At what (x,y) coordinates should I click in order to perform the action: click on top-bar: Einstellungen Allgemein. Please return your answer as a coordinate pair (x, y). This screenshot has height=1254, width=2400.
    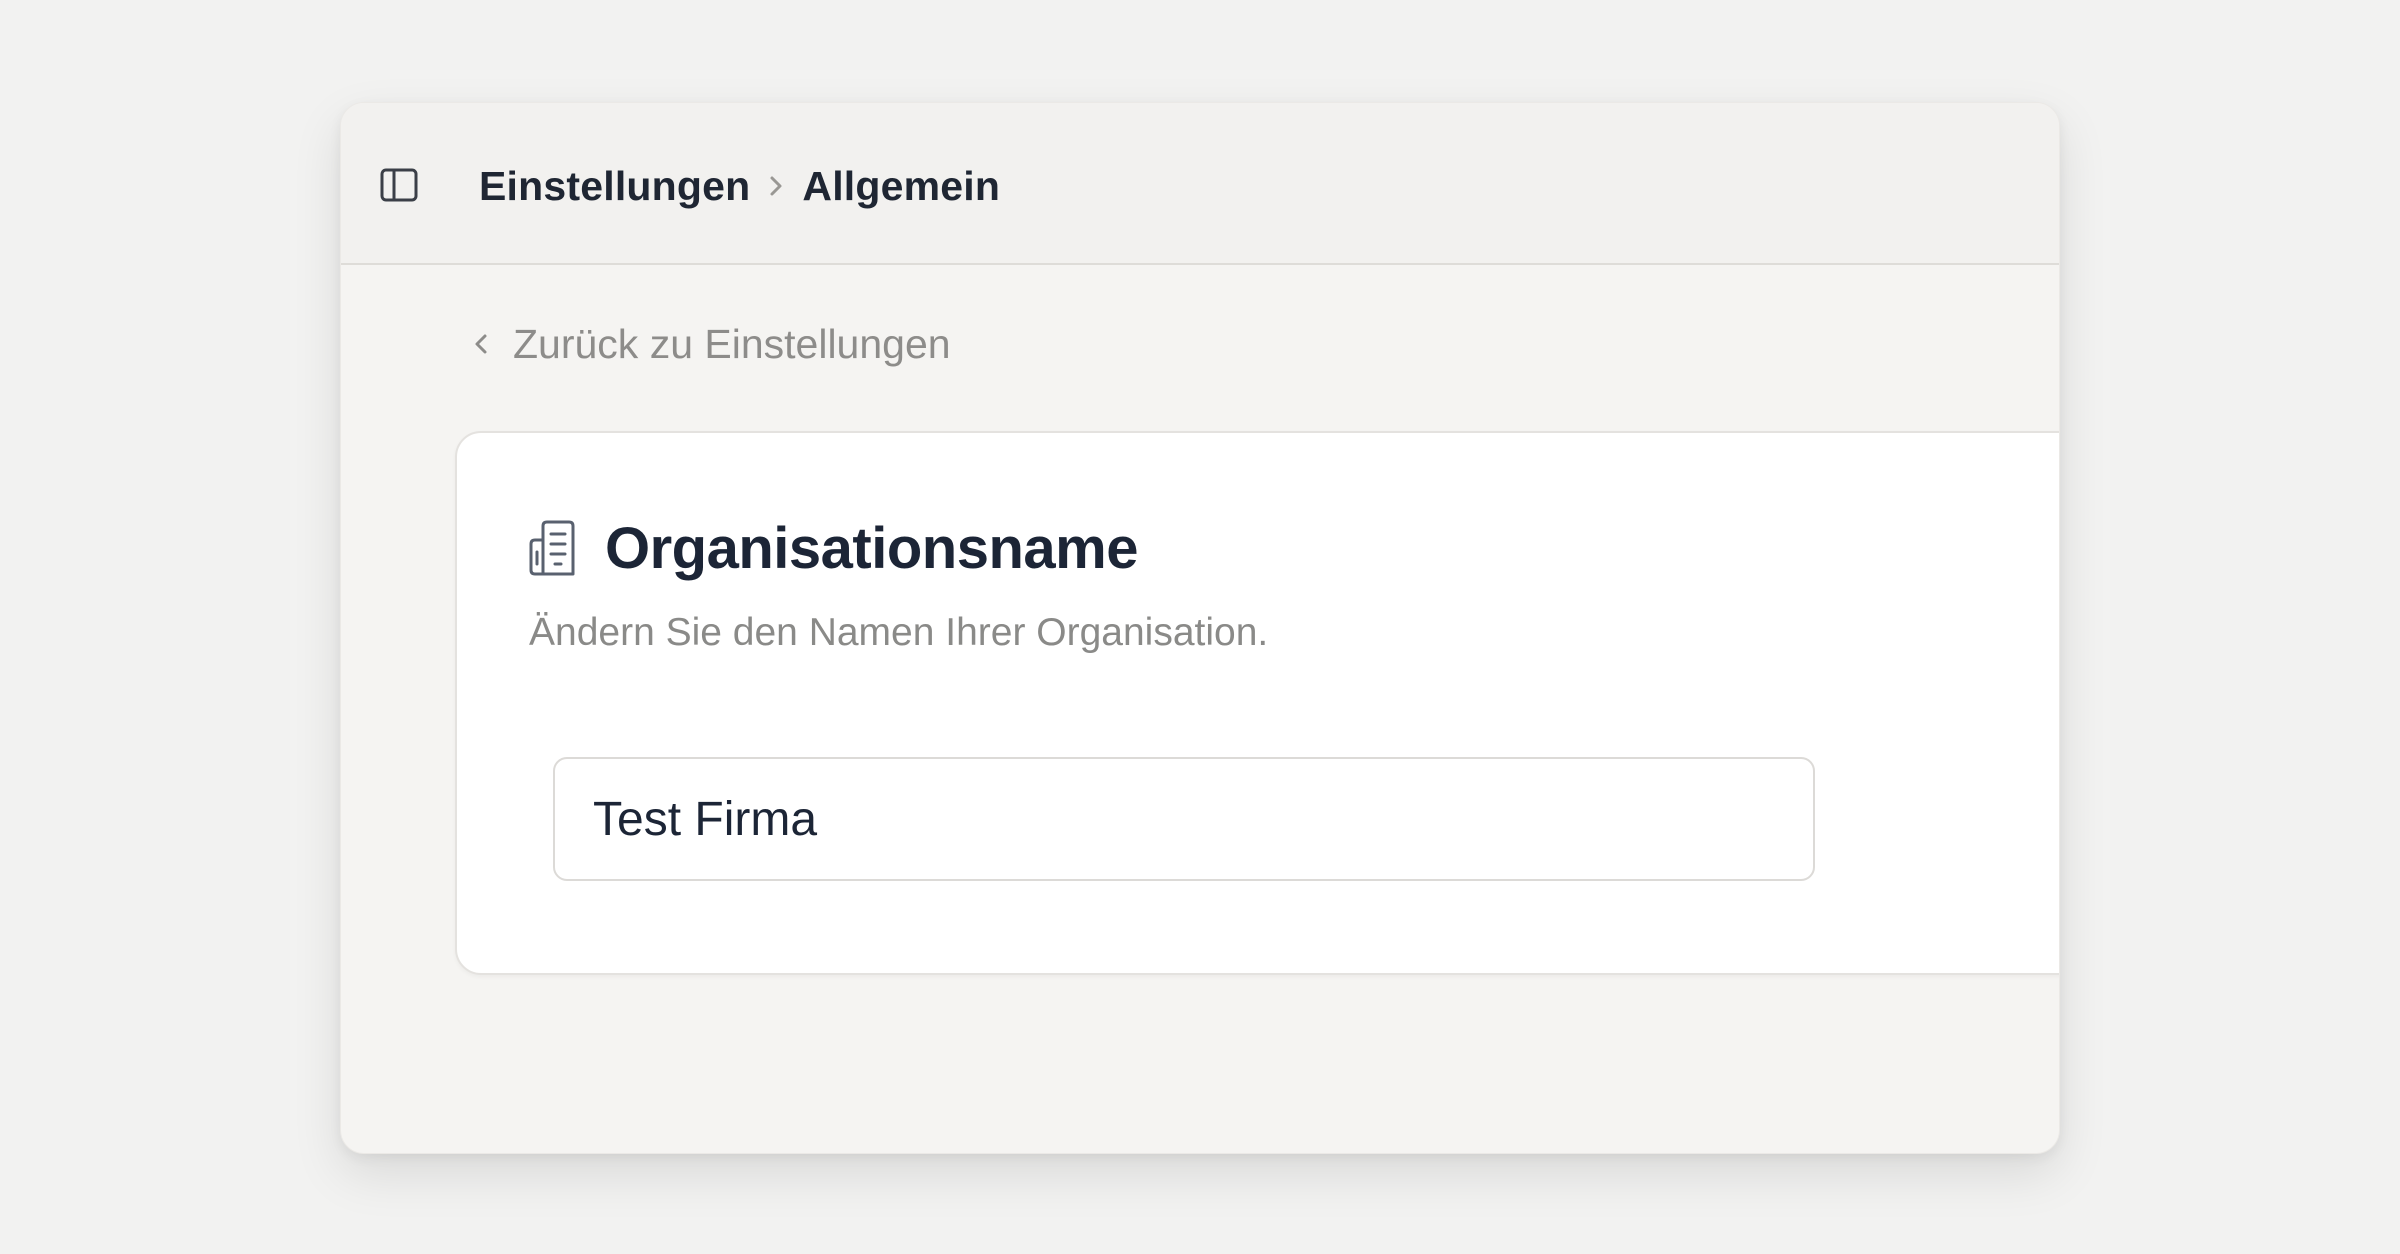
    Looking at the image, I should click on (1200, 184).